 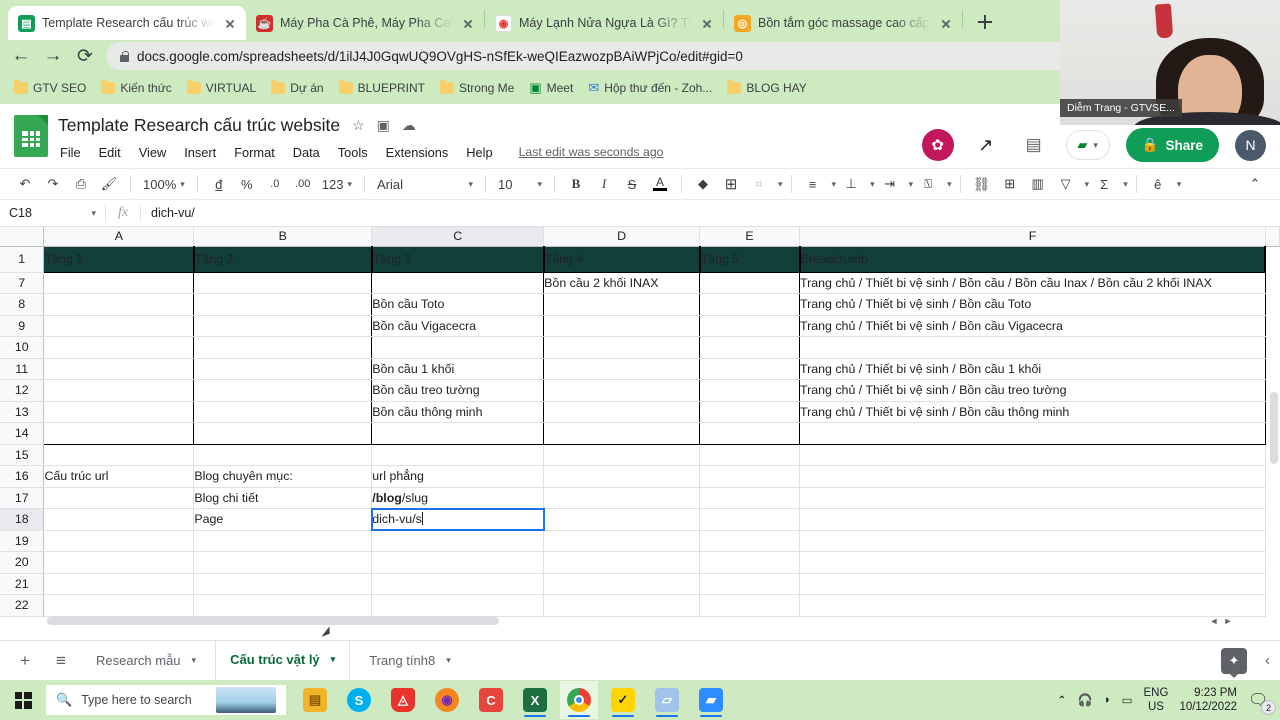 I want to click on filter-icon: ▽, so click(x=1066, y=184).